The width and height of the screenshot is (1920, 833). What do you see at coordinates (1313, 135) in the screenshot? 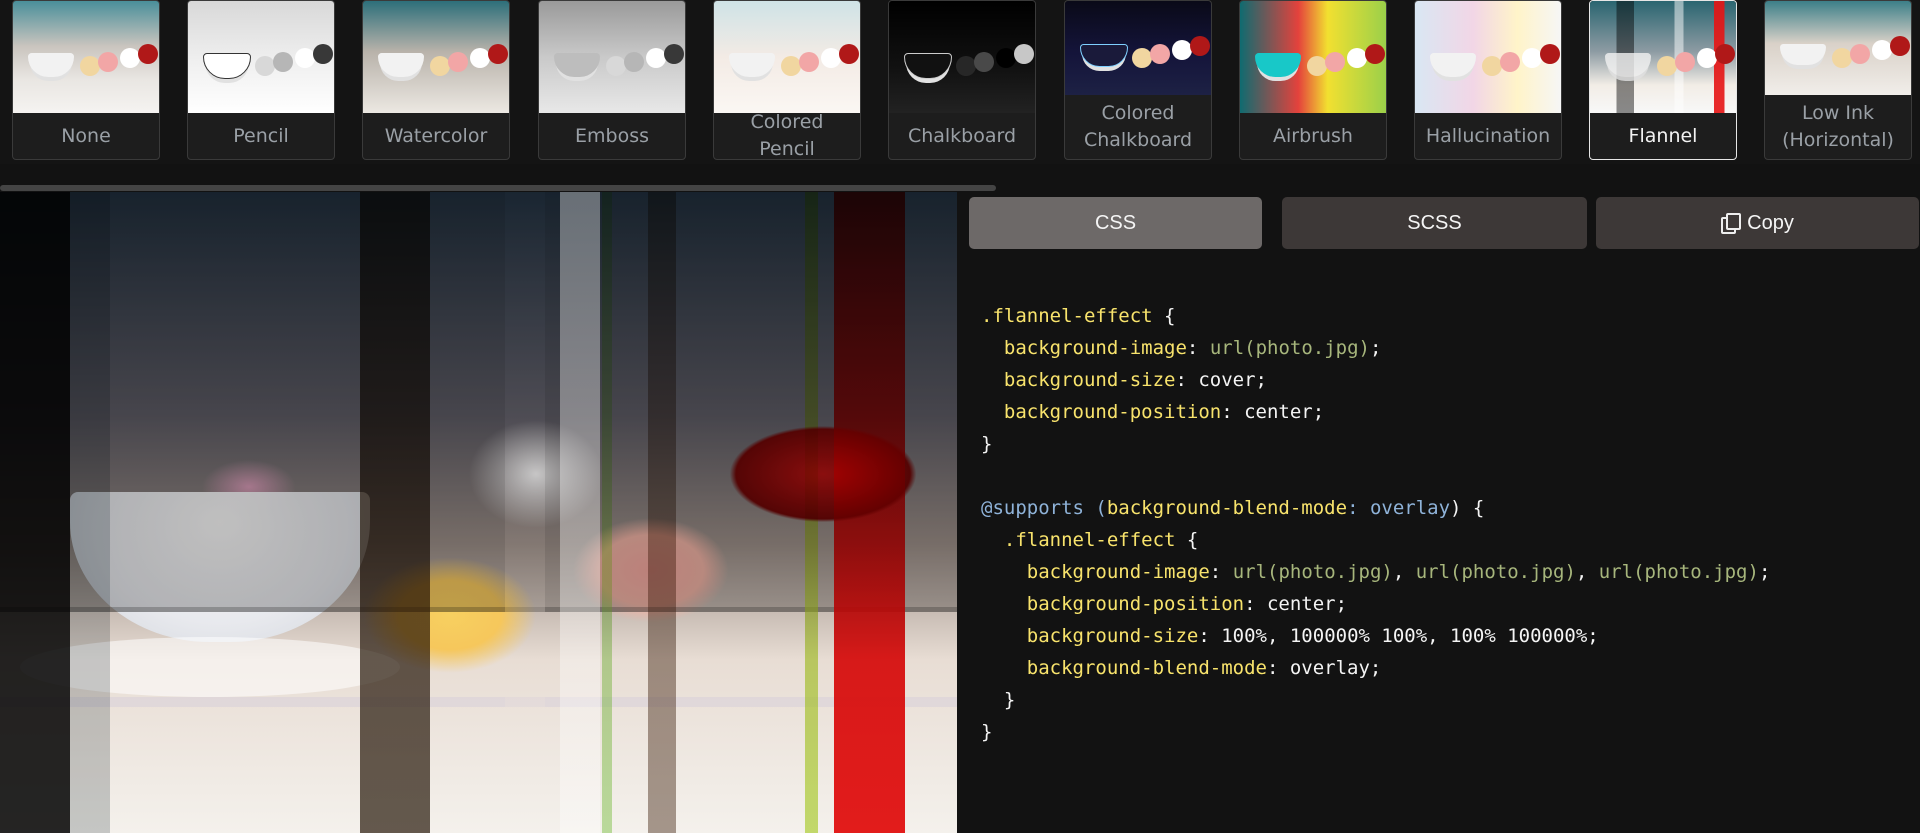
I see `filter-label: Airbrush` at bounding box center [1313, 135].